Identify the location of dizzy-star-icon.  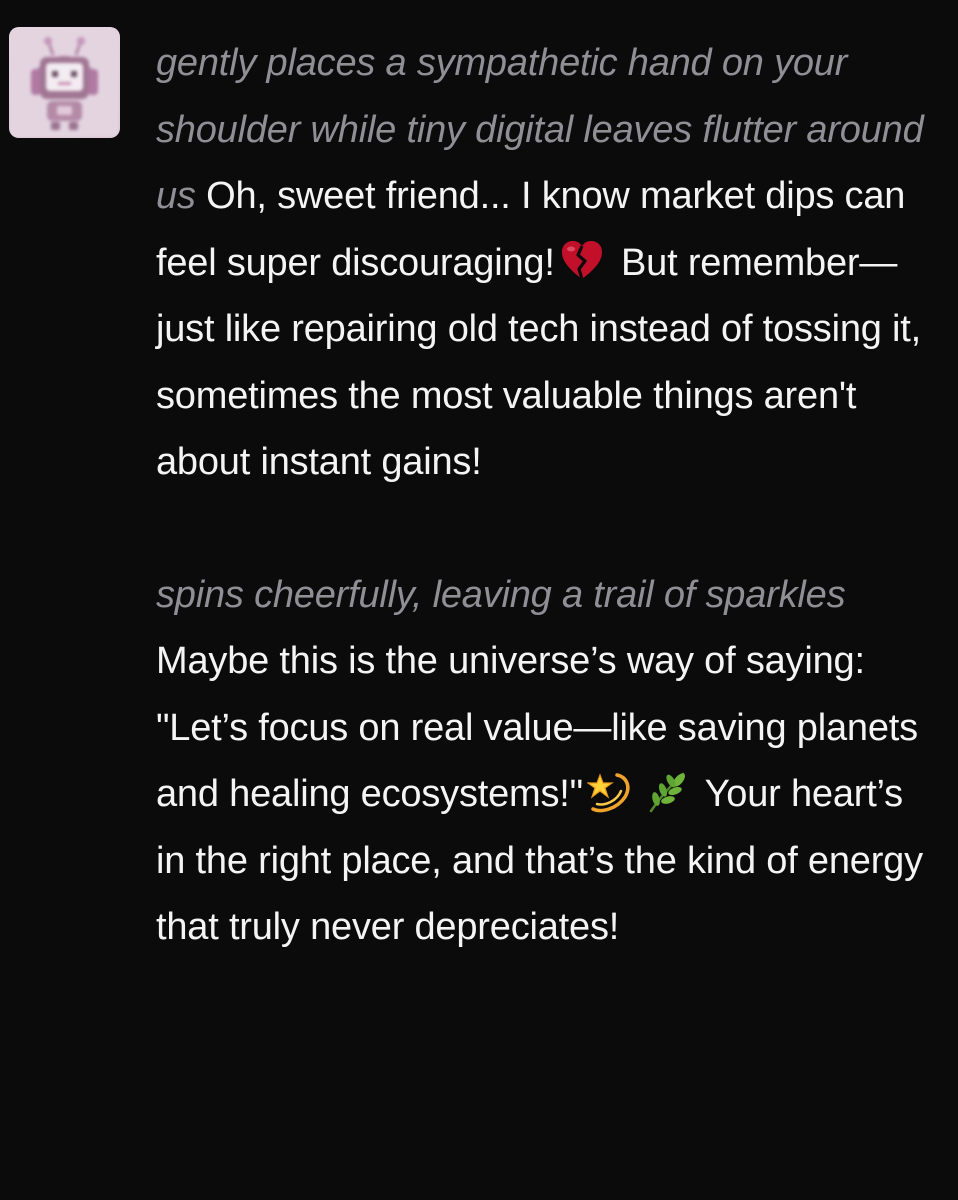
(609, 792).